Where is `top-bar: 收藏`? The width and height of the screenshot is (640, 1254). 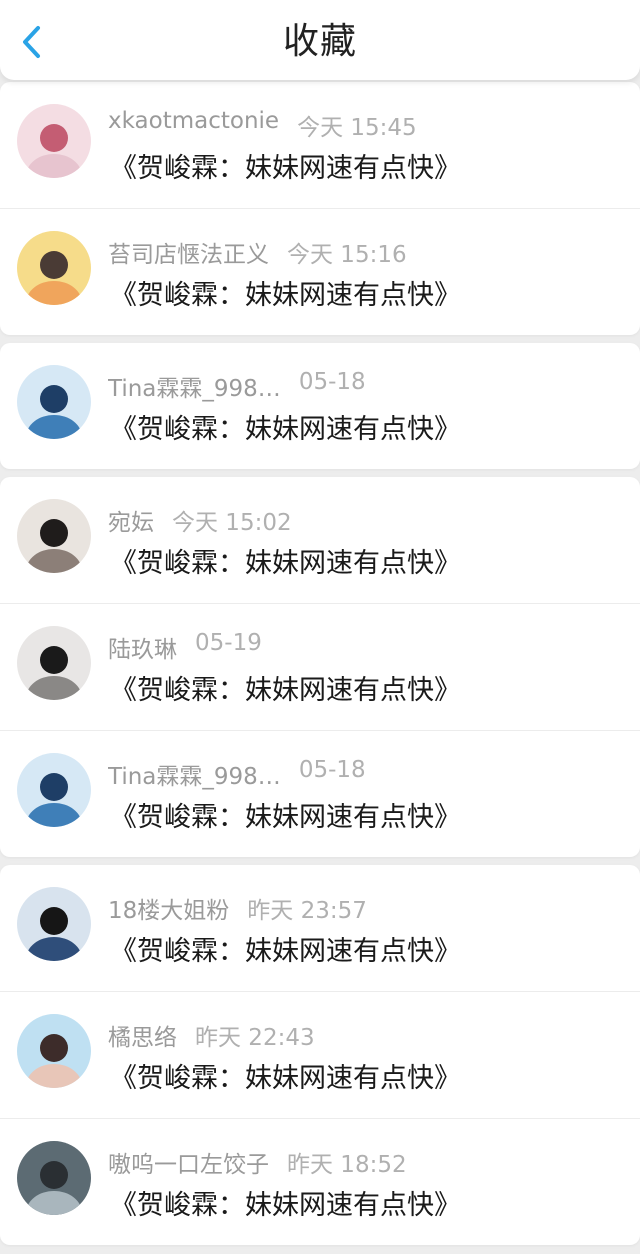
top-bar: 收藏 is located at coordinates (320, 40).